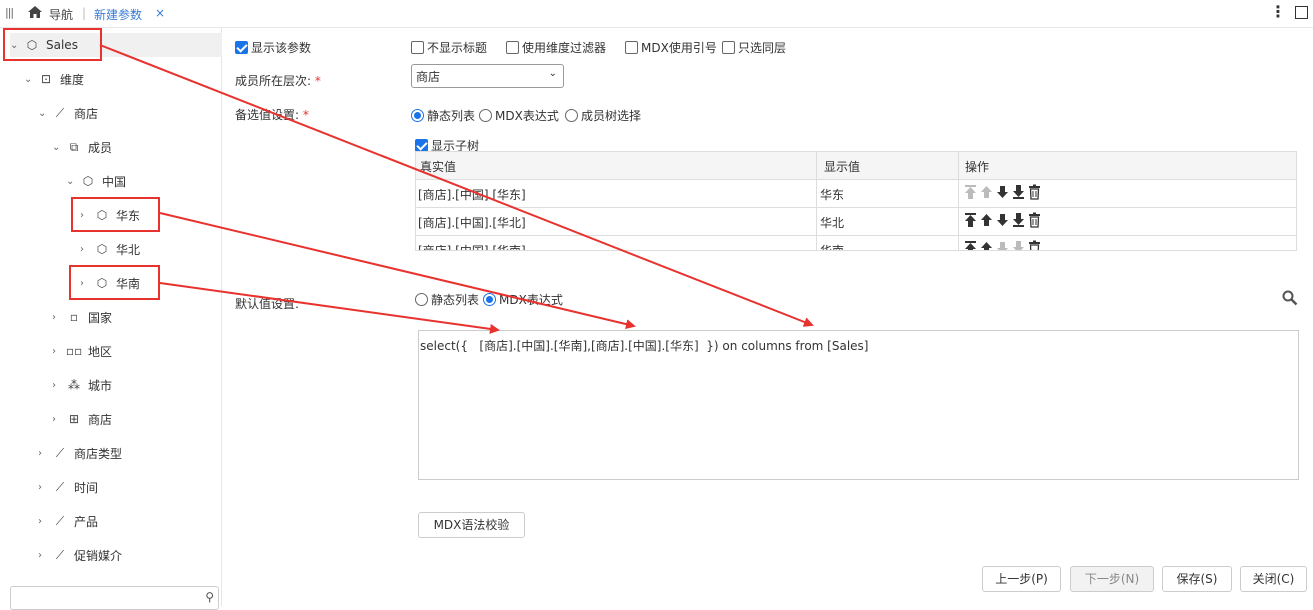 This screenshot has height=610, width=1313. I want to click on home-icon, so click(35, 13).